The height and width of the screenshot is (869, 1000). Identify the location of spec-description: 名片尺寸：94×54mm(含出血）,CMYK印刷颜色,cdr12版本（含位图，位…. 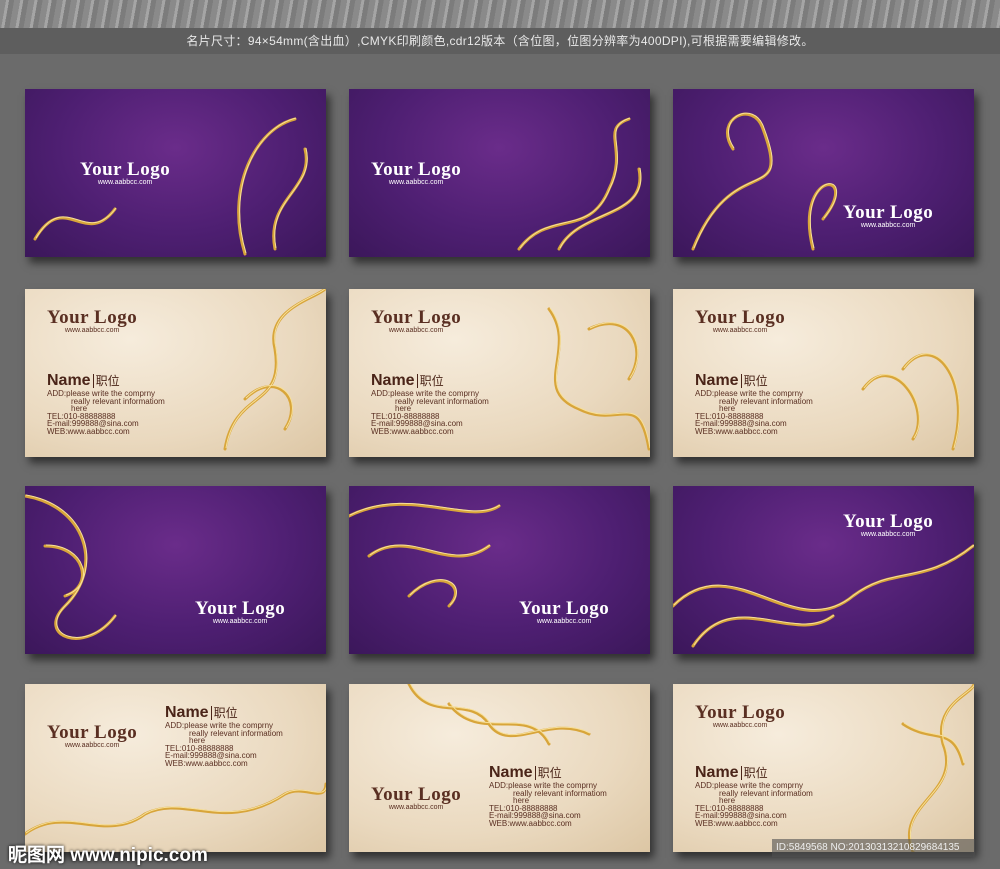
(500, 41).